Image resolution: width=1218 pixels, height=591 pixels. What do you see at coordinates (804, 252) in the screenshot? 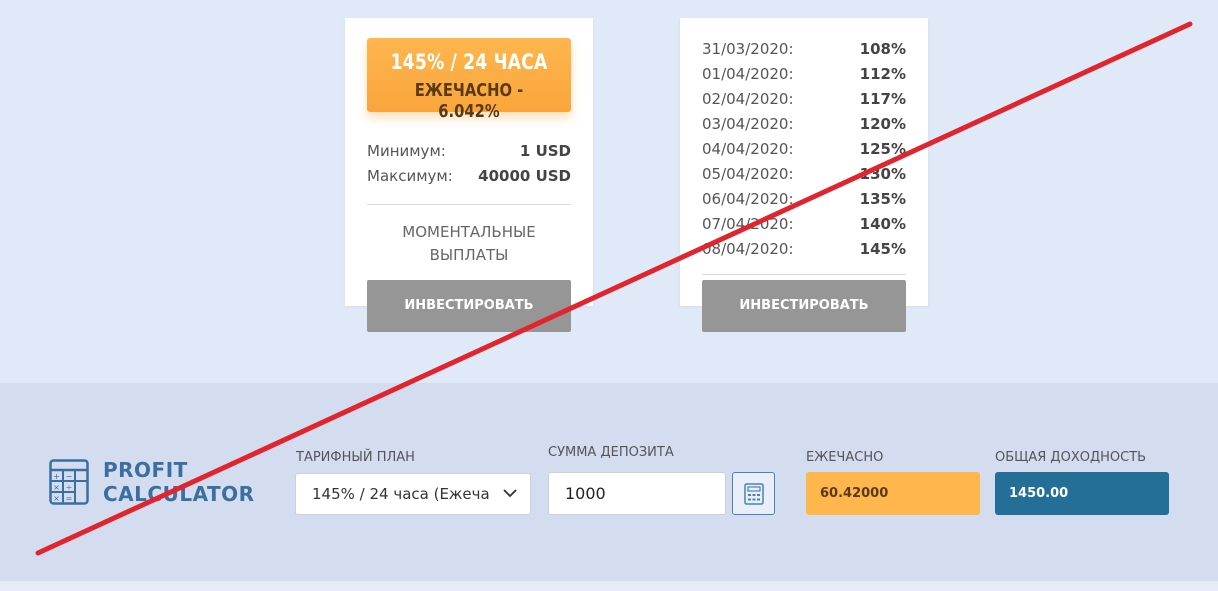
I see `schedule-row: 08/04/2020: 145%` at bounding box center [804, 252].